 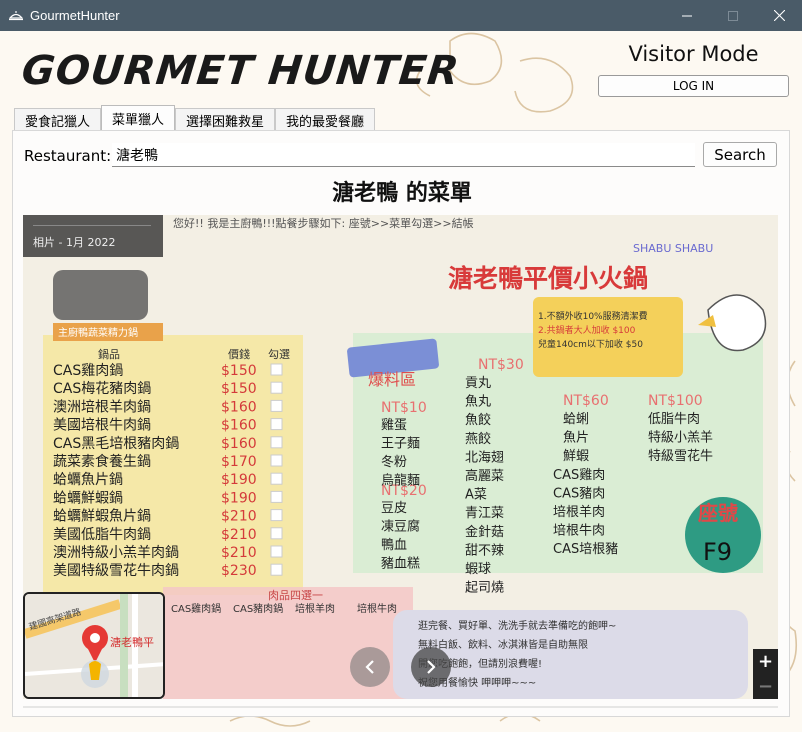 I want to click on visitor-mode-label: Visitor Mode, so click(x=693, y=54).